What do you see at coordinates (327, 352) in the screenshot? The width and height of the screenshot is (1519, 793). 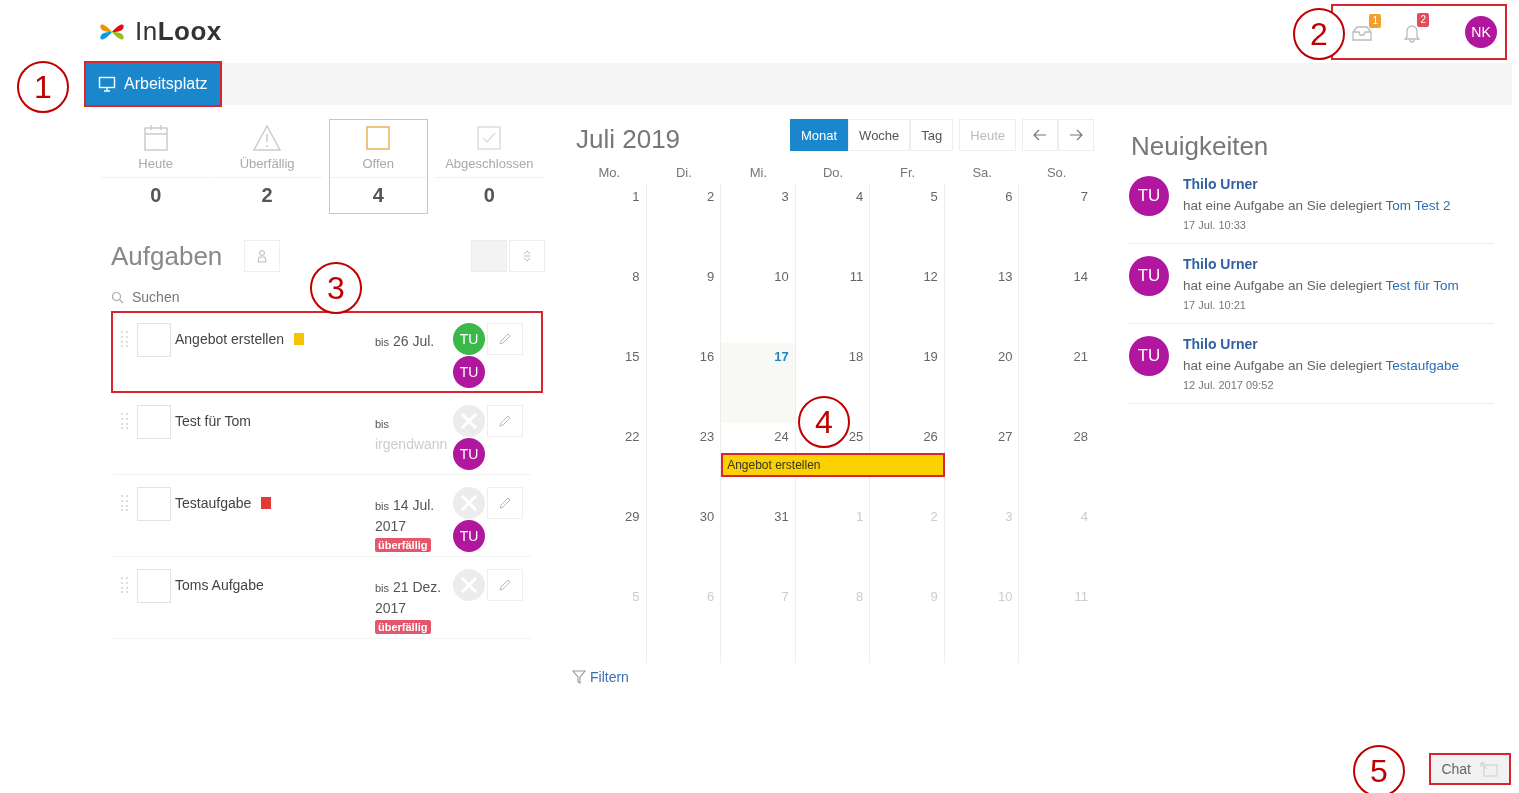 I see `task-row: Angebot erstellen bis 26 Jul. TU TU` at bounding box center [327, 352].